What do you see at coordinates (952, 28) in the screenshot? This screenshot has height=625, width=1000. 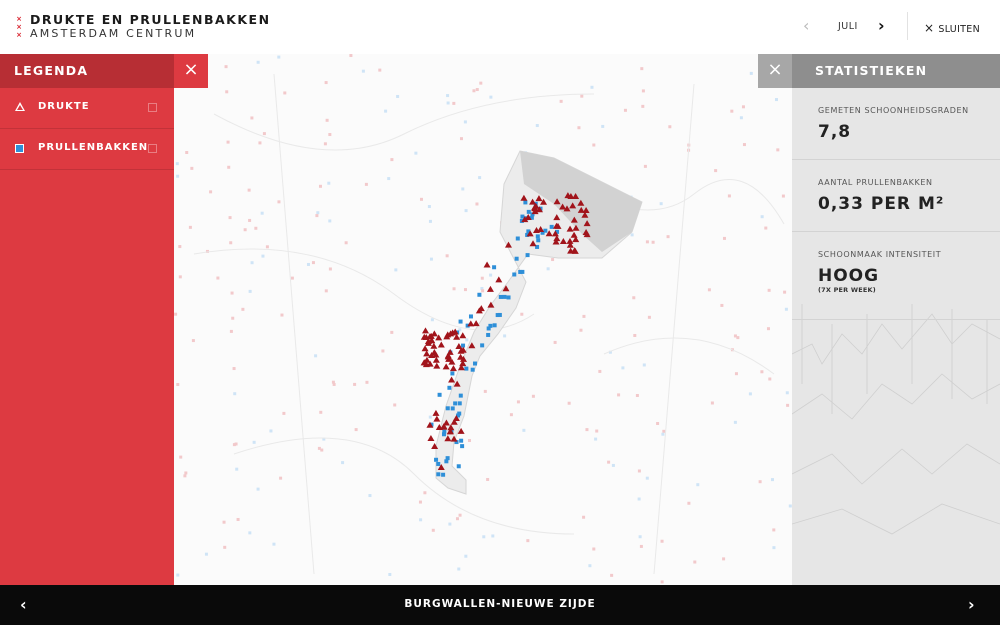 I see `close-button: × SLUITEN` at bounding box center [952, 28].